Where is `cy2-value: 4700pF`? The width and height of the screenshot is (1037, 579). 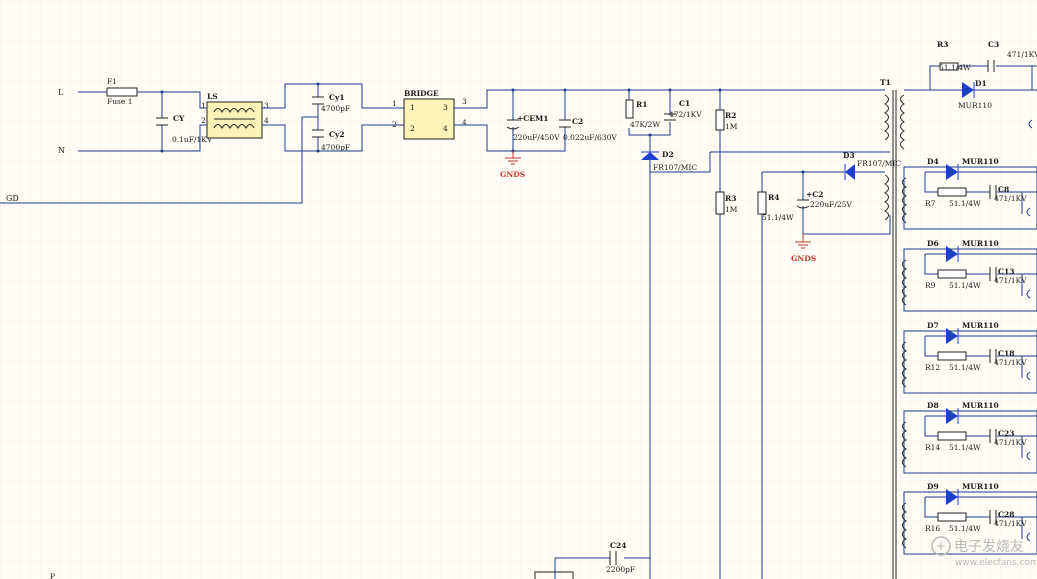 cy2-value: 4700pF is located at coordinates (335, 147).